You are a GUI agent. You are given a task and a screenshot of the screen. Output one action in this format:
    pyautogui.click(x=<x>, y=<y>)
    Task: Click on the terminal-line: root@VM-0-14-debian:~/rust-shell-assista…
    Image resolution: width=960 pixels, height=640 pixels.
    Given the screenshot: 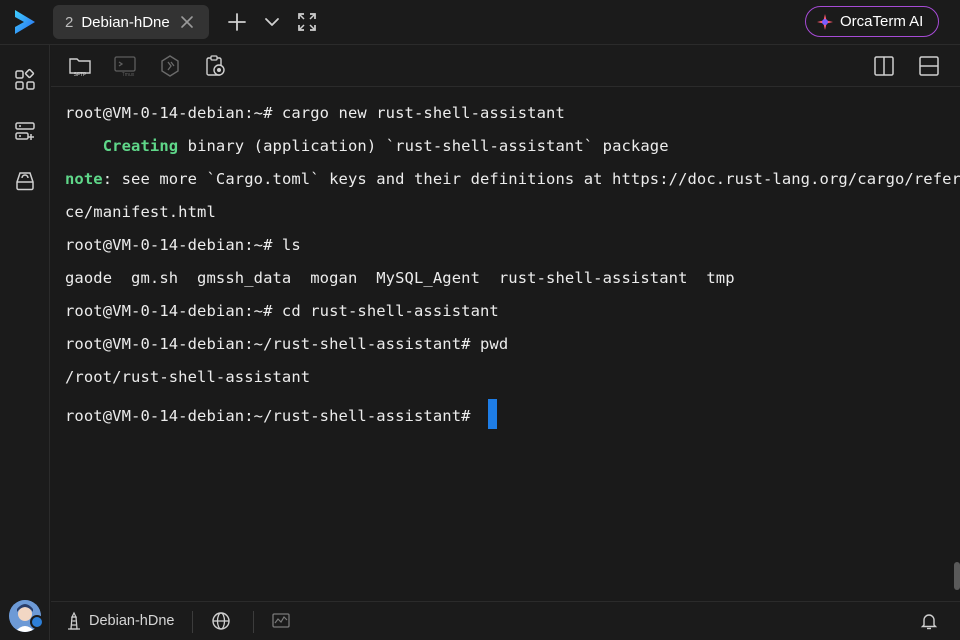 What is the action you would take?
    pyautogui.click(x=287, y=344)
    